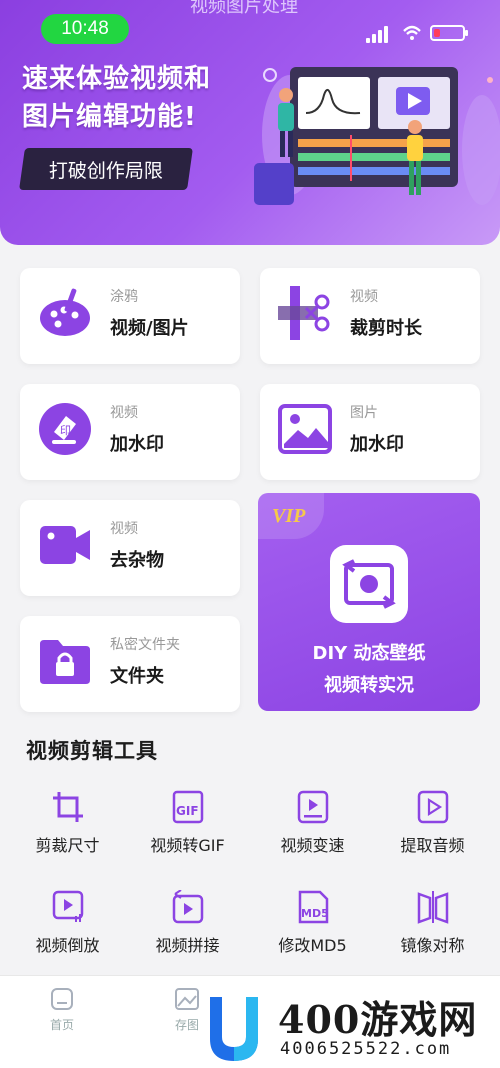  I want to click on feature-card-image-watermark: 图片 加水印, so click(370, 432).